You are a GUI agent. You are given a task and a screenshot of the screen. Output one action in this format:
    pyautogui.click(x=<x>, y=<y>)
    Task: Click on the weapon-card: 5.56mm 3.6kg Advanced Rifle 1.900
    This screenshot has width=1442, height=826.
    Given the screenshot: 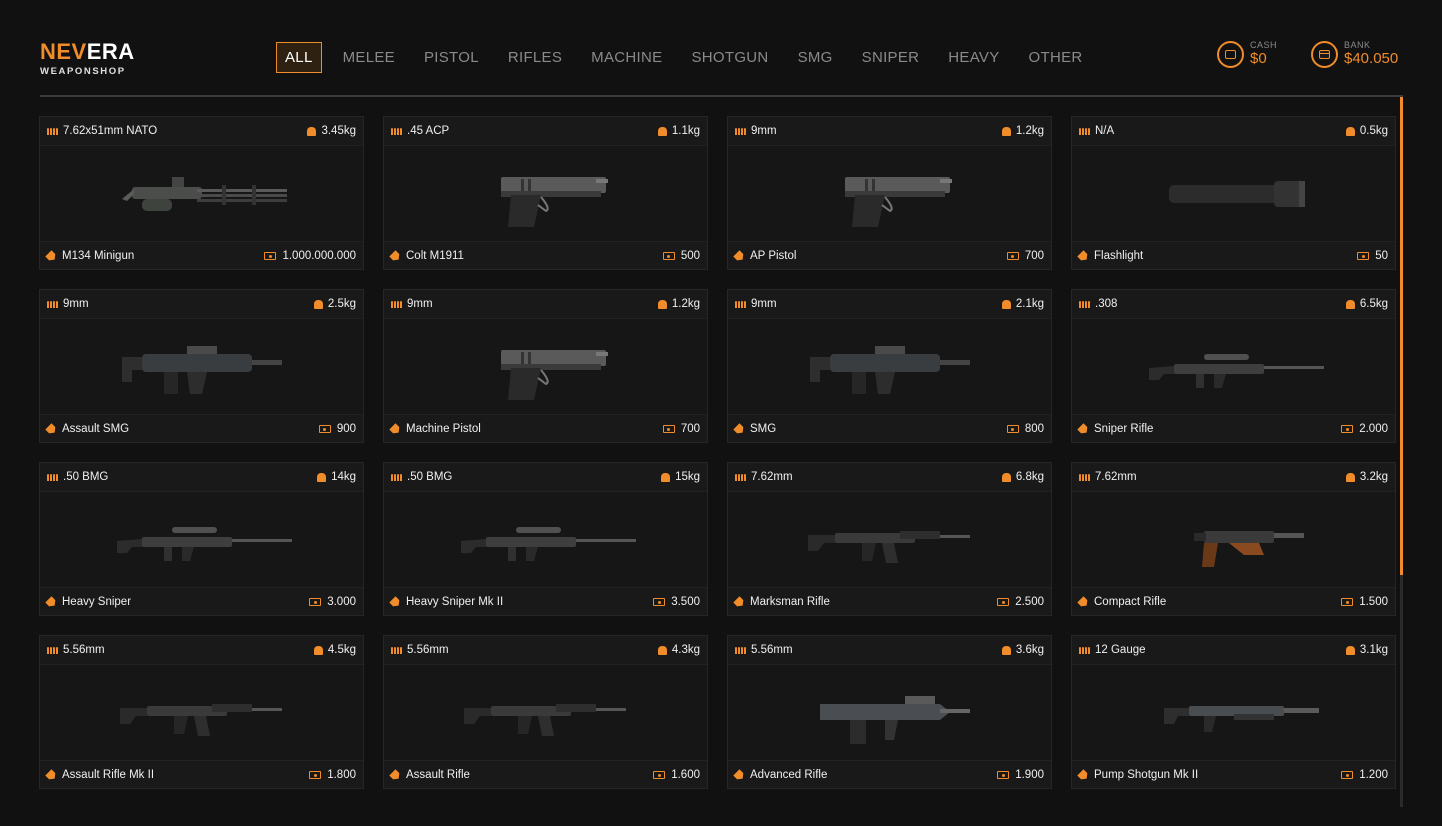 What is the action you would take?
    pyautogui.click(x=889, y=712)
    